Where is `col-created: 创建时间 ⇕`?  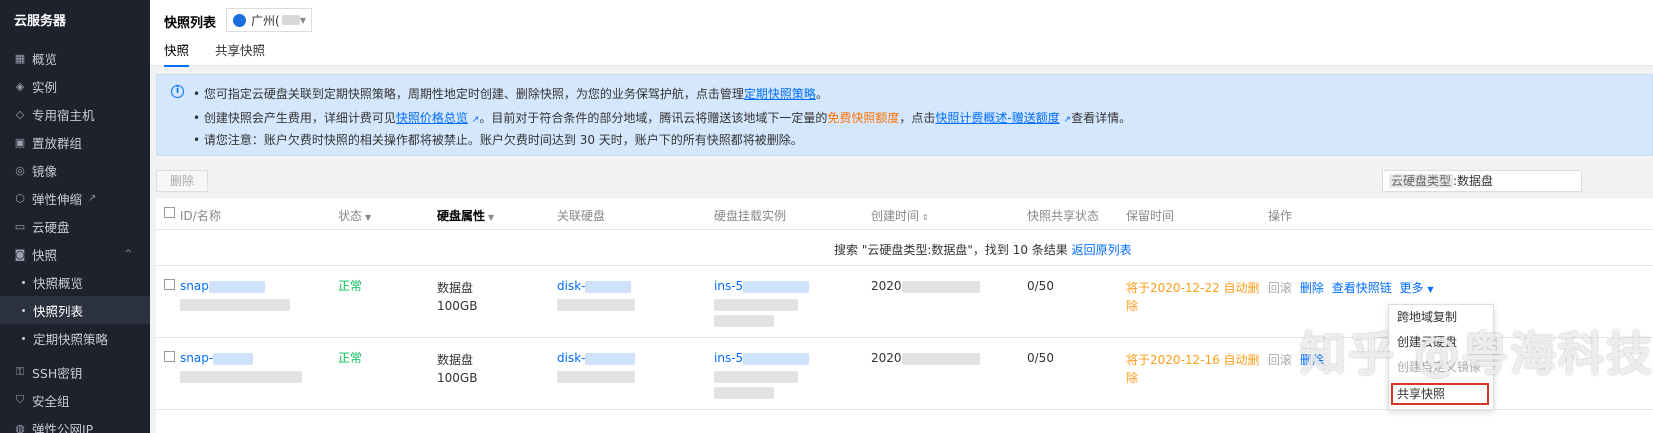
col-created: 创建时间 ⇕ is located at coordinates (900, 215).